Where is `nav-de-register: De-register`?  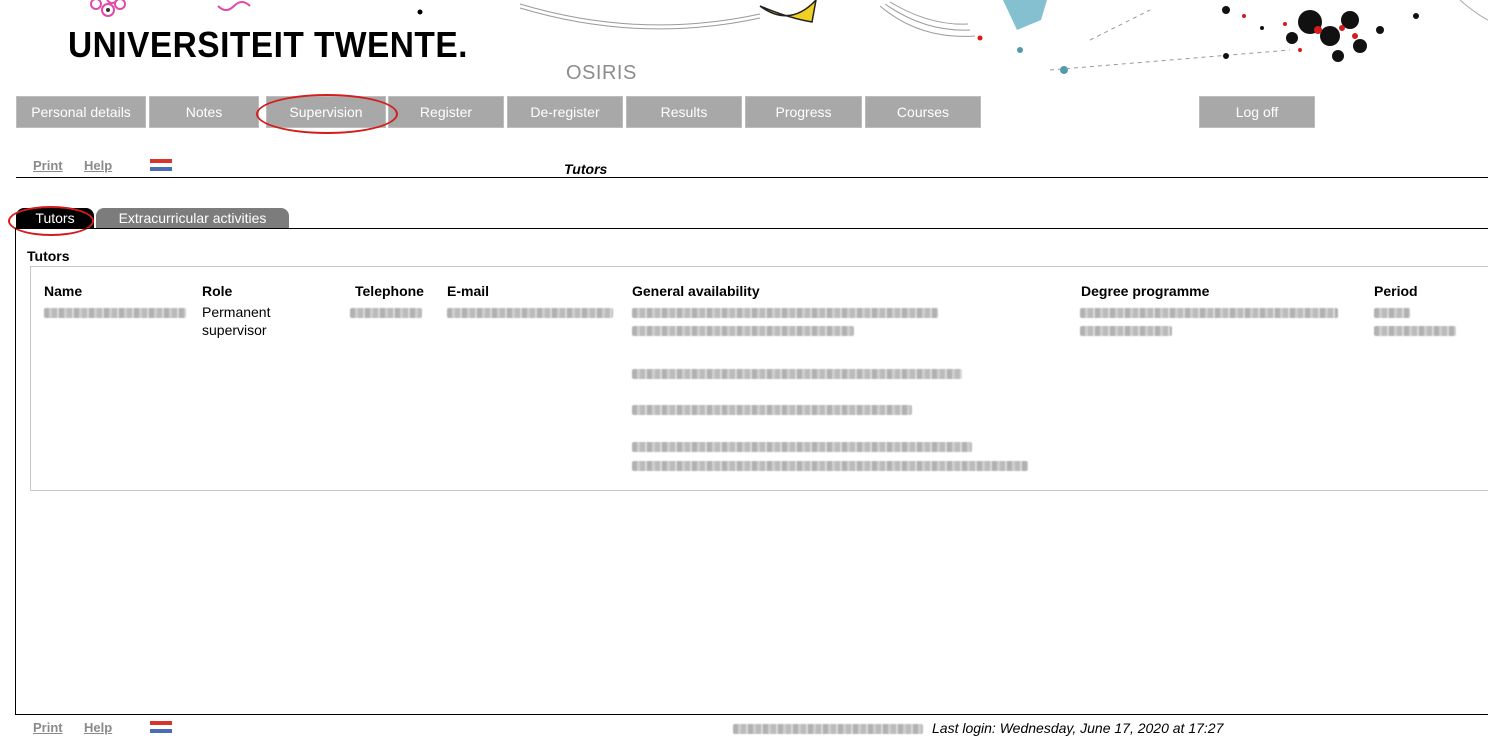 nav-de-register: De-register is located at coordinates (565, 112).